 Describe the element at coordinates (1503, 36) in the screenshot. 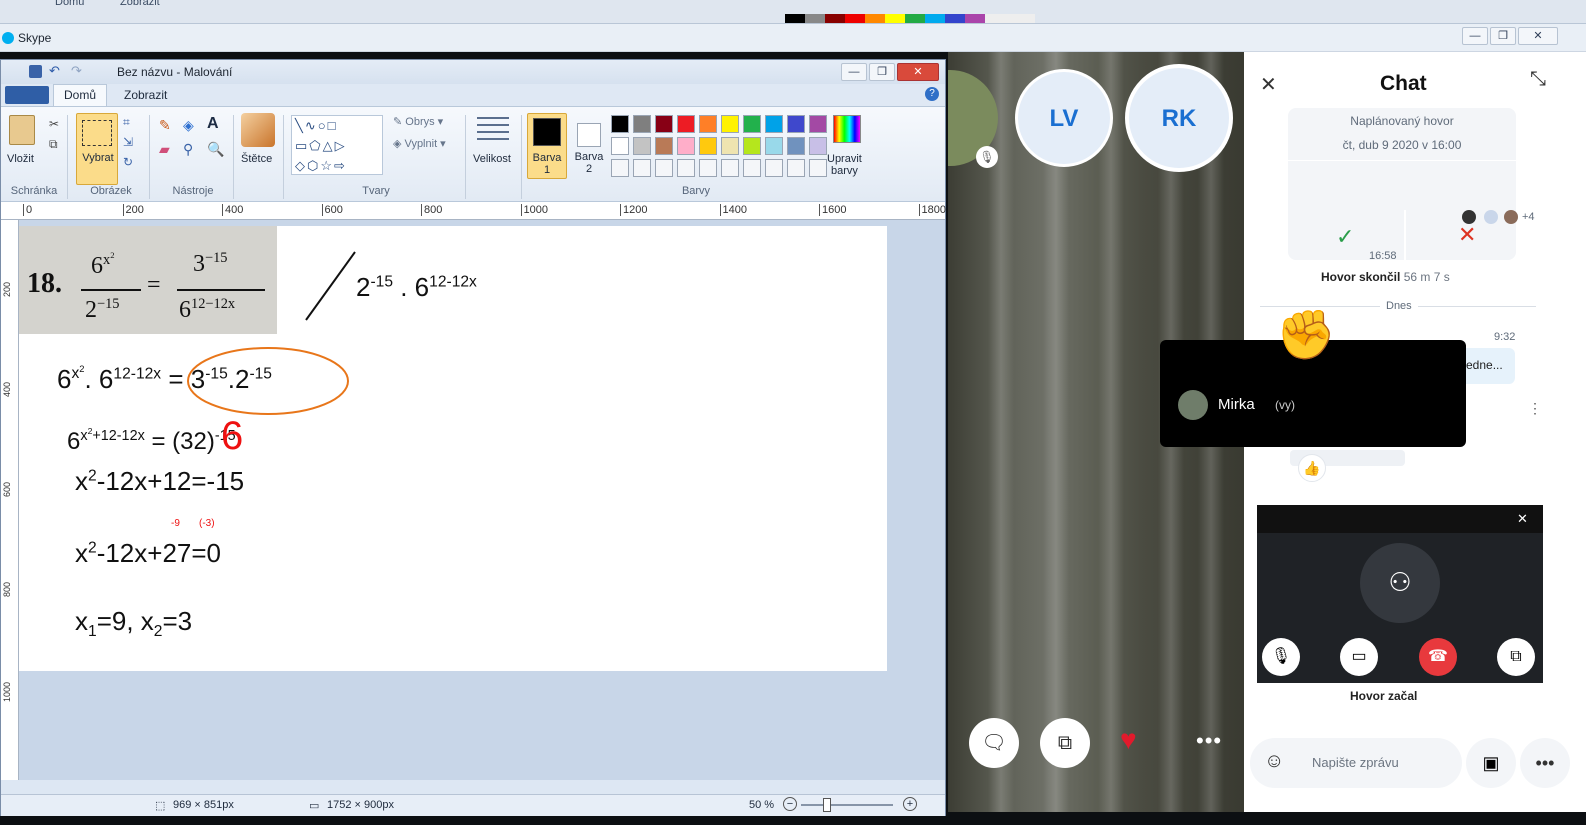

I see `skype-maximize-button: ❐` at that location.